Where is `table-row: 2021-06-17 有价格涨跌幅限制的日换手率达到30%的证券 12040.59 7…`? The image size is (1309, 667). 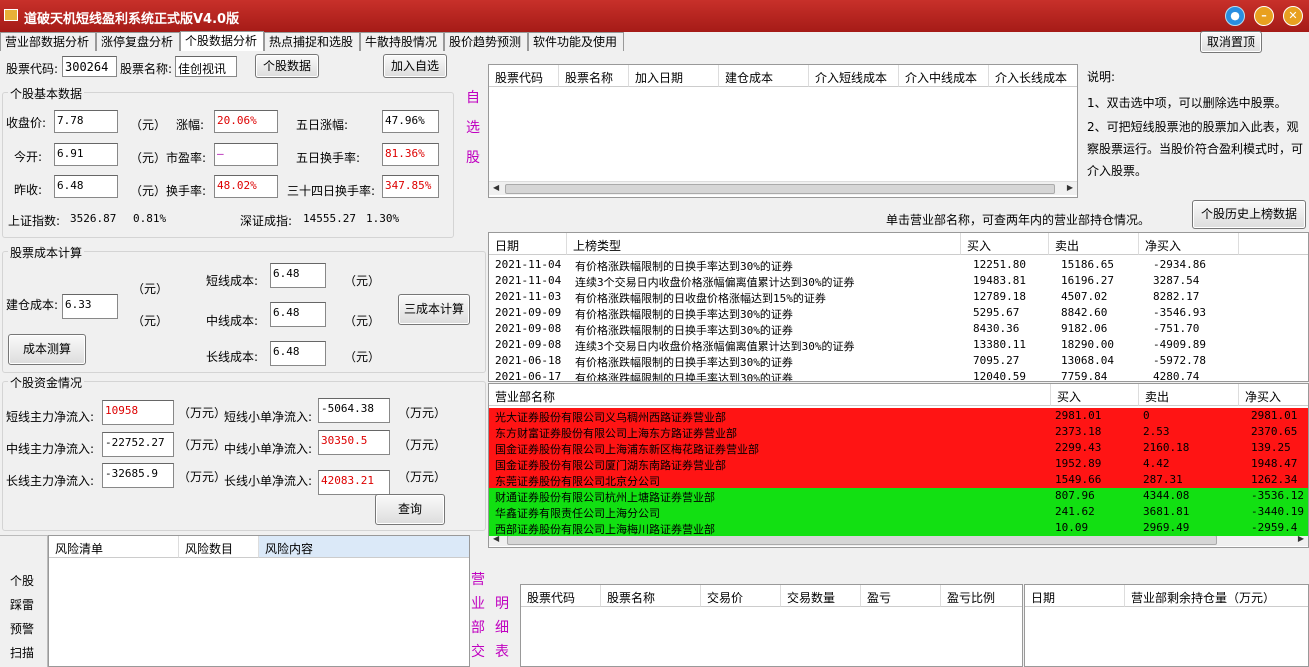
table-row: 2021-06-17 有价格涨跌幅限制的日换手率达到30%的证券 12040.59 7… is located at coordinates (898, 375).